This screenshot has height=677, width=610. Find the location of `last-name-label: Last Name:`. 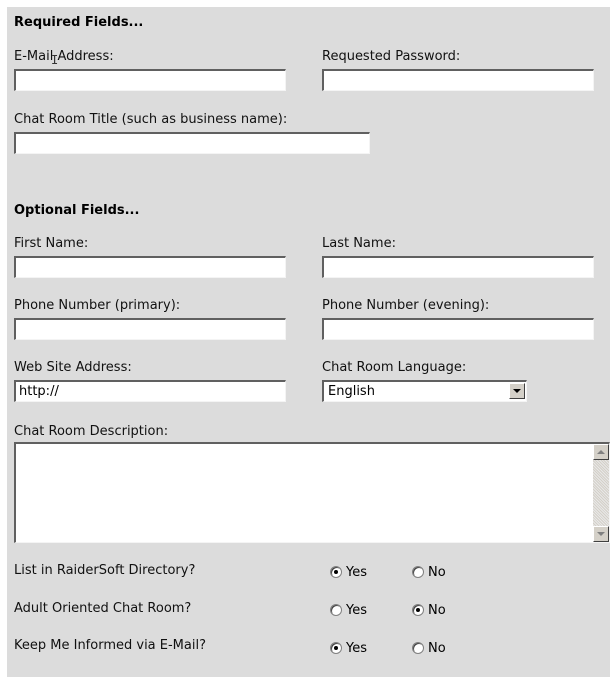

last-name-label: Last Name: is located at coordinates (359, 243).